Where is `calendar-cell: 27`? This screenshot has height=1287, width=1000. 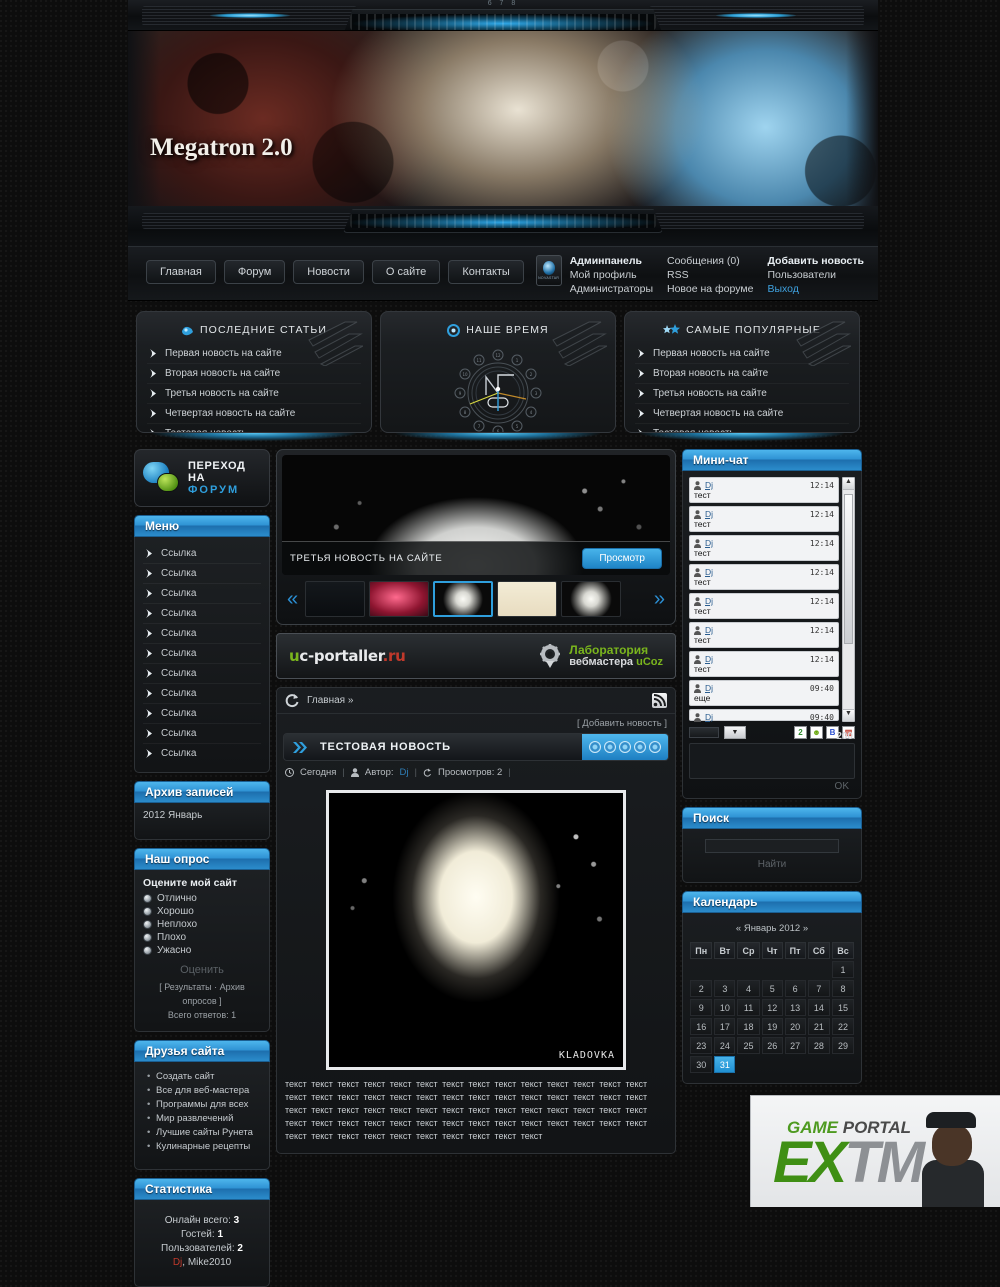
calendar-cell: 27 is located at coordinates (795, 1045).